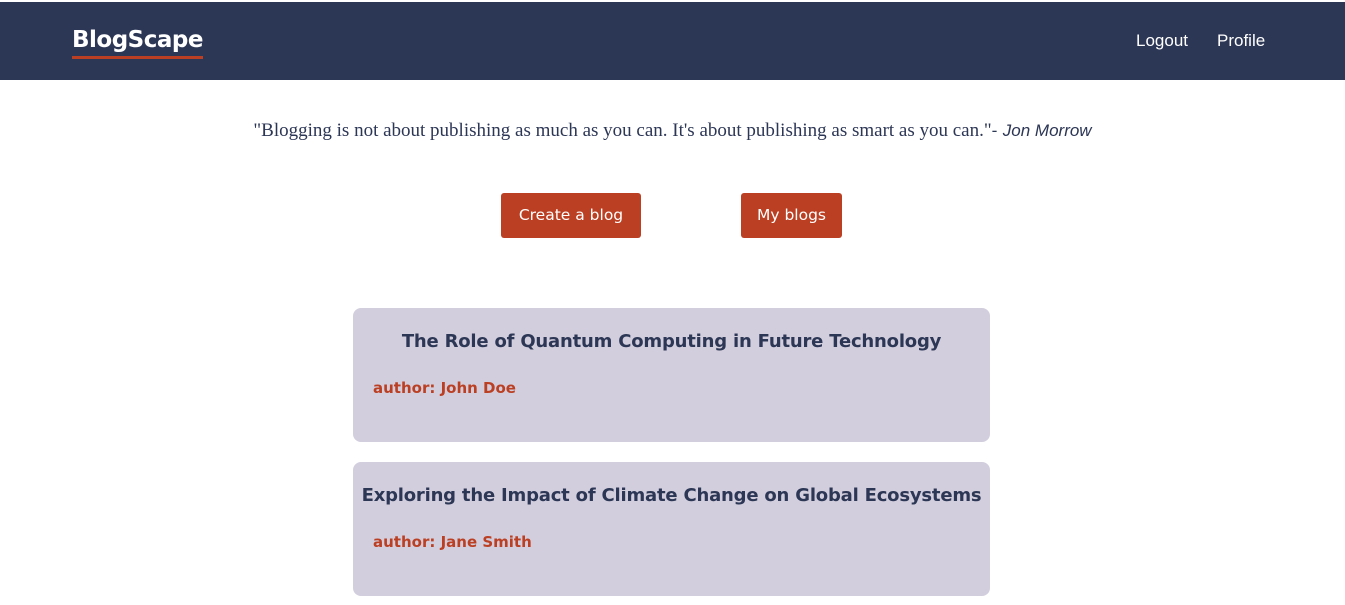 This screenshot has height=605, width=1345. I want to click on blog-author: author: John Doe, so click(444, 388).